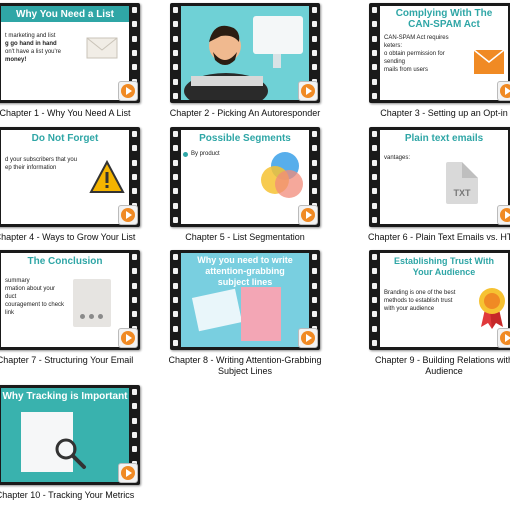 This screenshot has height=511, width=510. I want to click on slide-title: Plain text emails, so click(444, 138).